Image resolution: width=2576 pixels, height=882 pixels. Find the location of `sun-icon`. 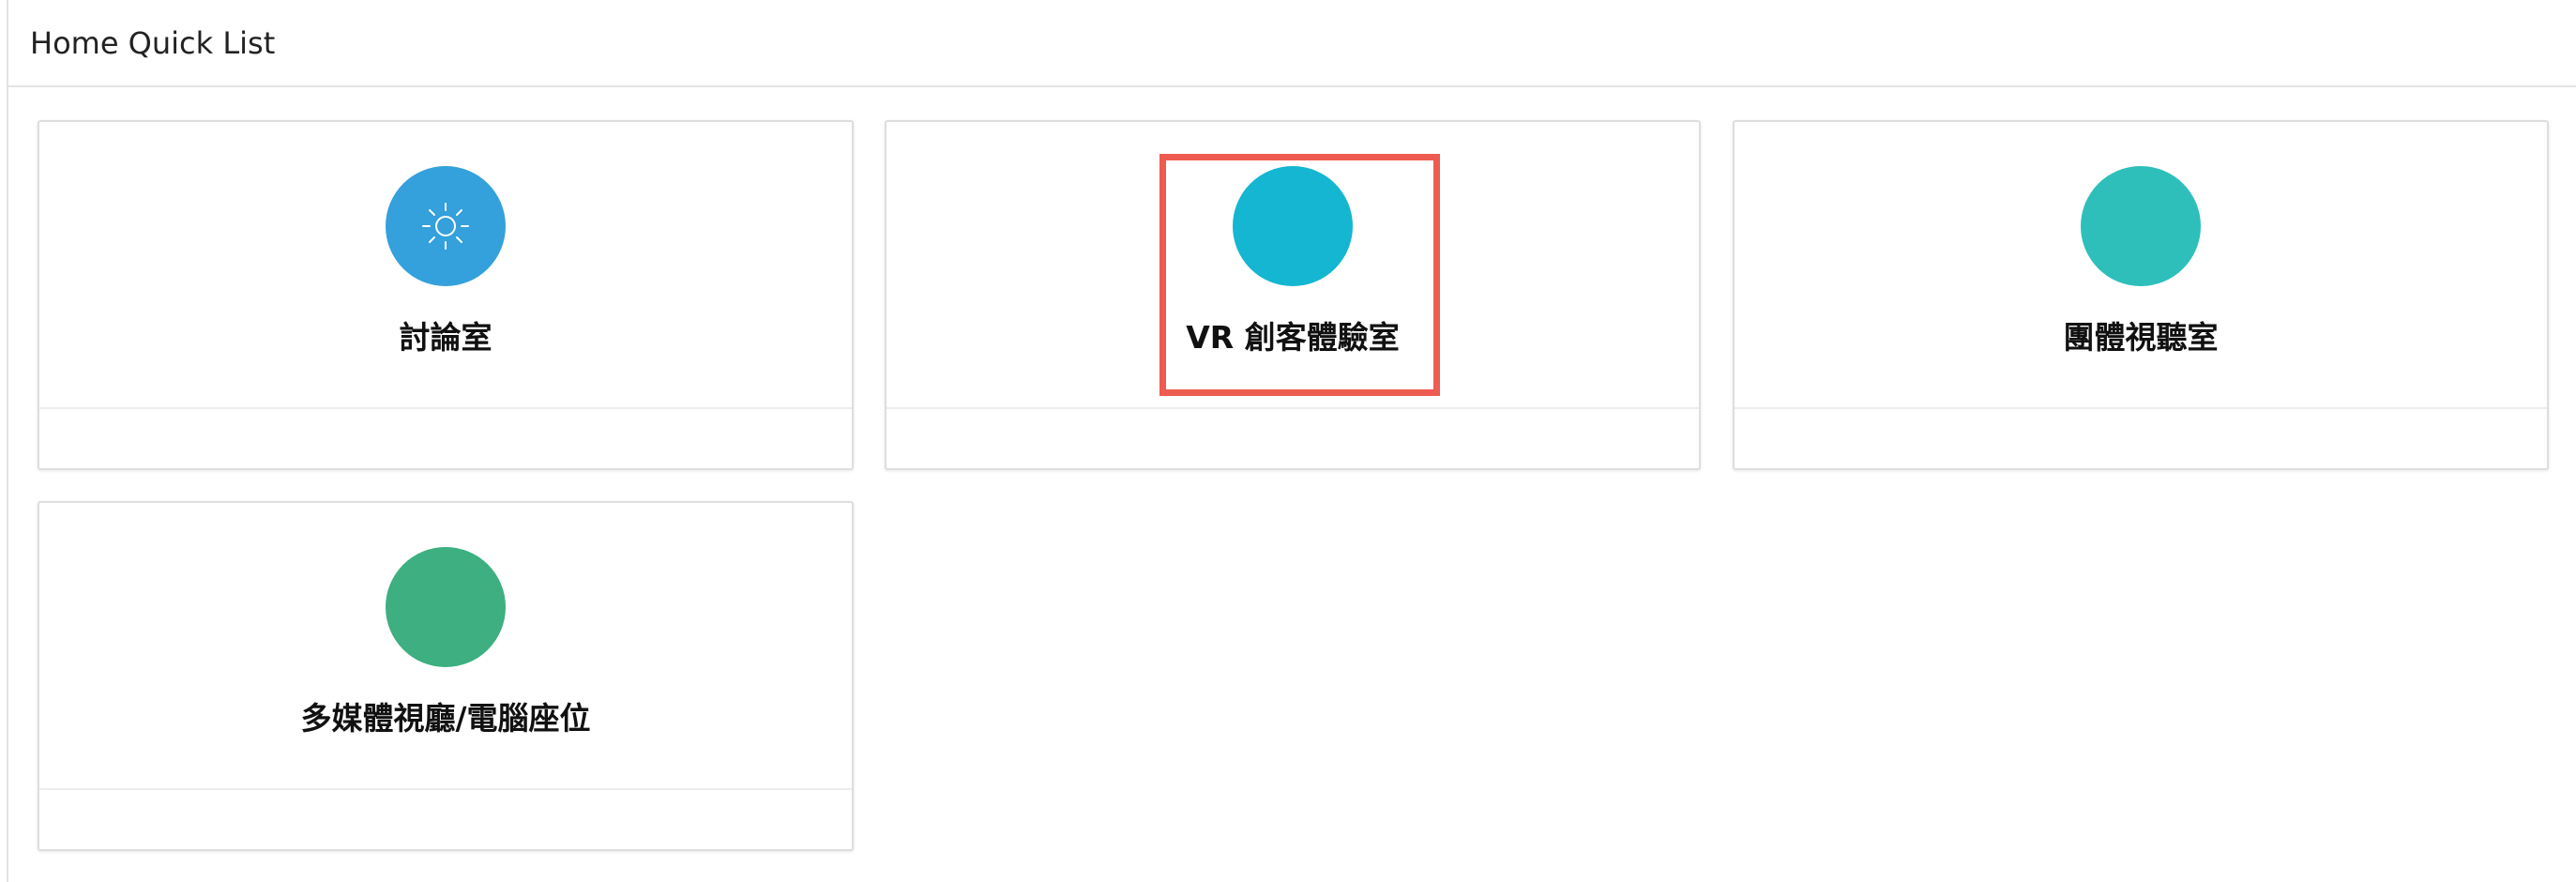

sun-icon is located at coordinates (445, 226).